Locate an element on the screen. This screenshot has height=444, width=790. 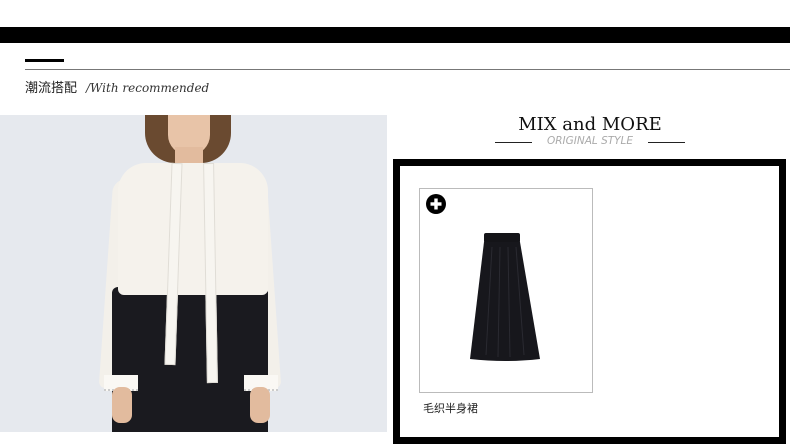
subtitle-line-left is located at coordinates (513, 142).